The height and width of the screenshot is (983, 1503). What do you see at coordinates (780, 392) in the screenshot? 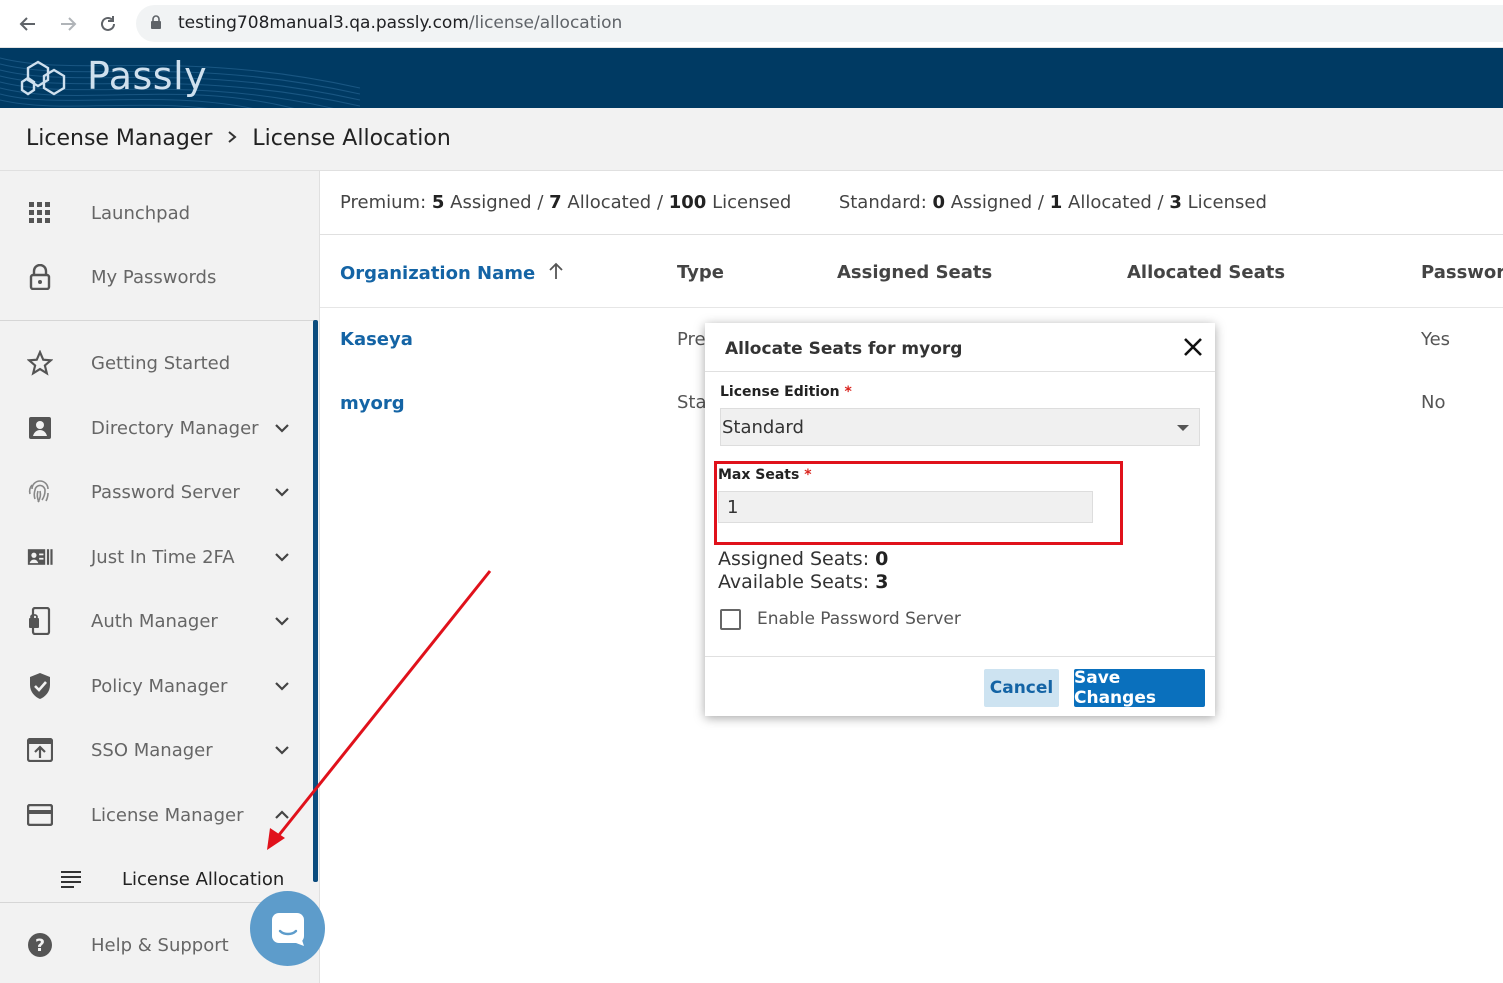
I see `license-edition-label-text: License Edition` at bounding box center [780, 392].